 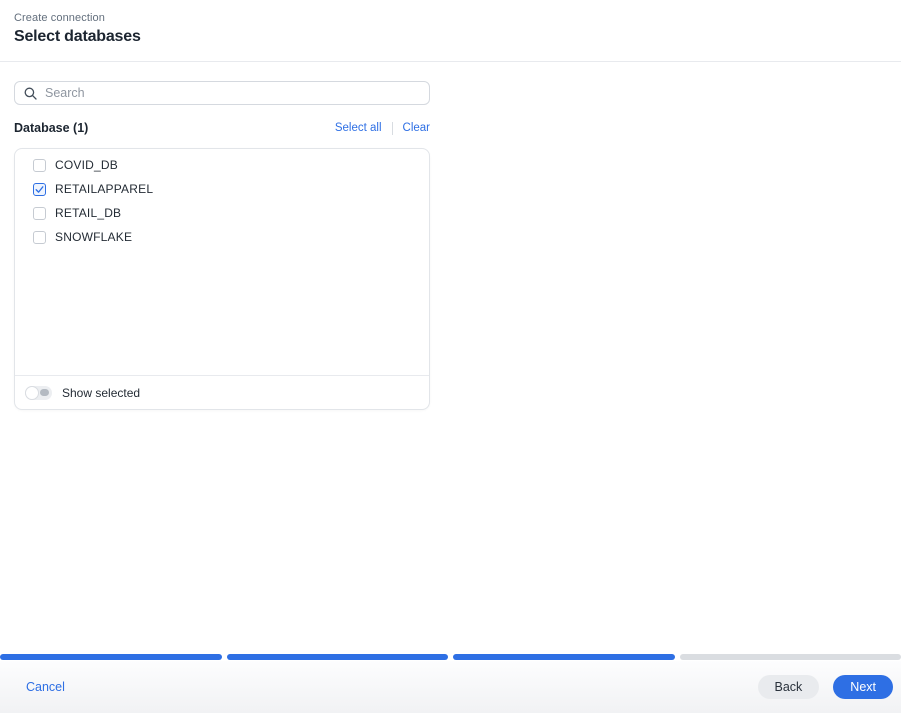 I want to click on back-button: Back, so click(x=788, y=687).